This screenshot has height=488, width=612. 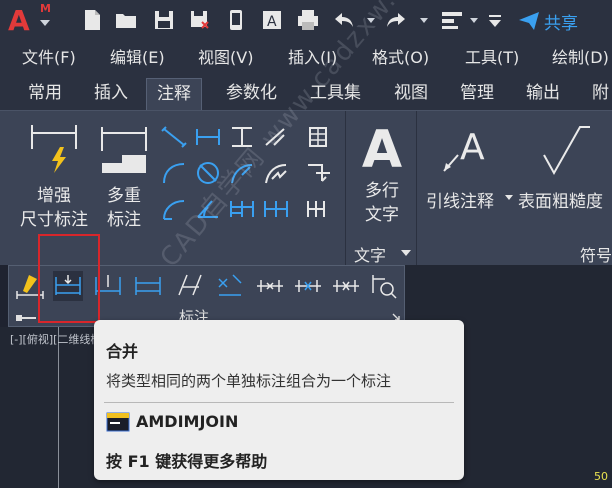 I want to click on dim-center-icon, so click(x=270, y=286).